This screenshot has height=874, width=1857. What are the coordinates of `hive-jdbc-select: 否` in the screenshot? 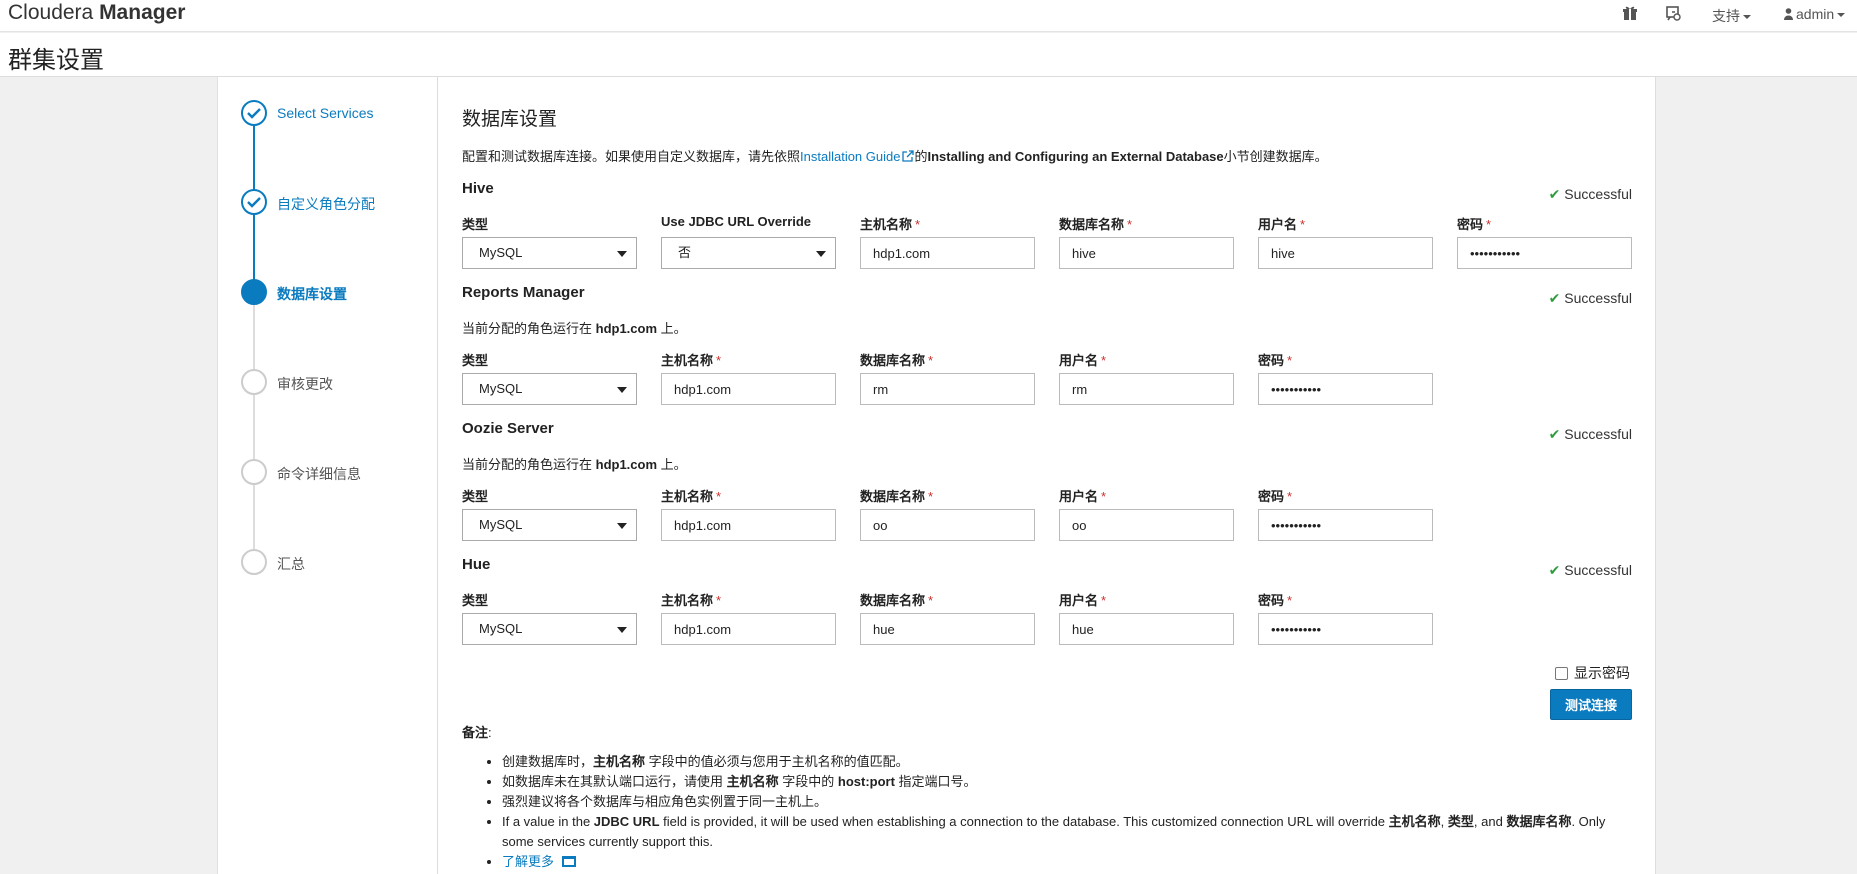 It's located at (748, 253).